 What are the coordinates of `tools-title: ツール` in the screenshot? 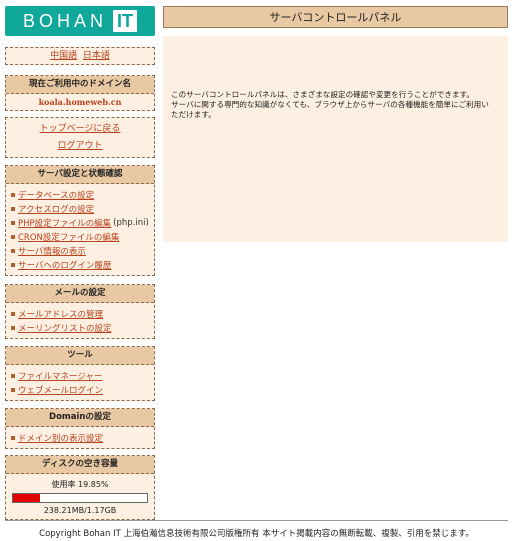 It's located at (80, 356).